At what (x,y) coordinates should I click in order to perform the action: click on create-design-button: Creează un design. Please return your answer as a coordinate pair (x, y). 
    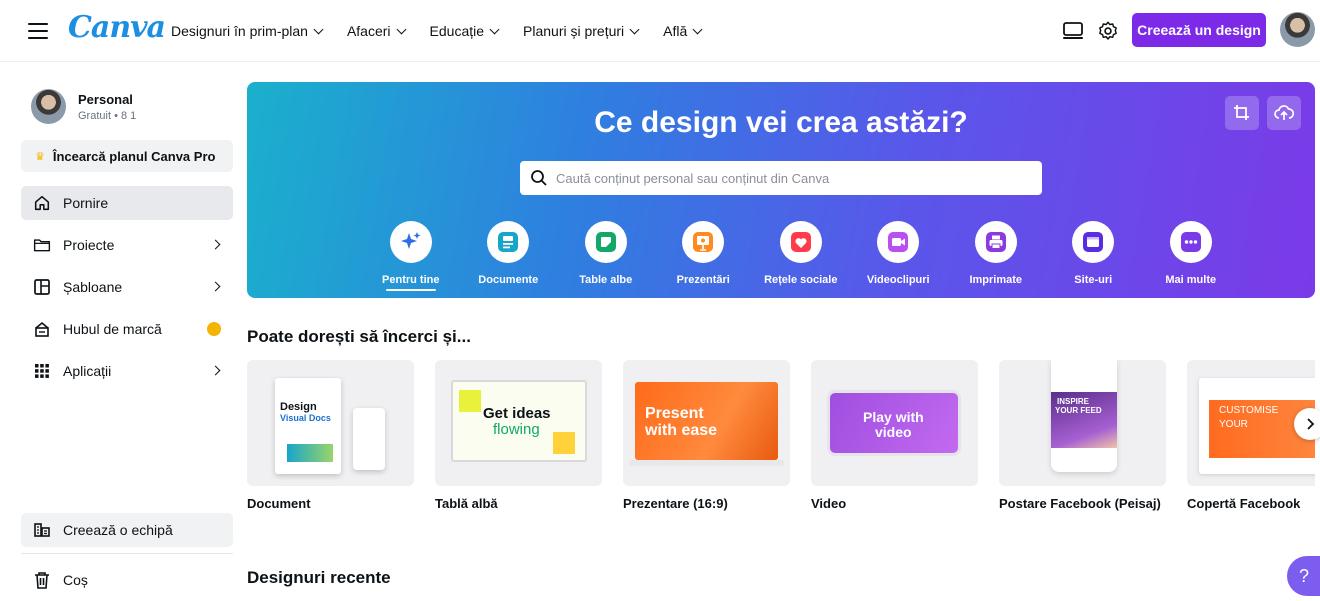
    Looking at the image, I should click on (1199, 30).